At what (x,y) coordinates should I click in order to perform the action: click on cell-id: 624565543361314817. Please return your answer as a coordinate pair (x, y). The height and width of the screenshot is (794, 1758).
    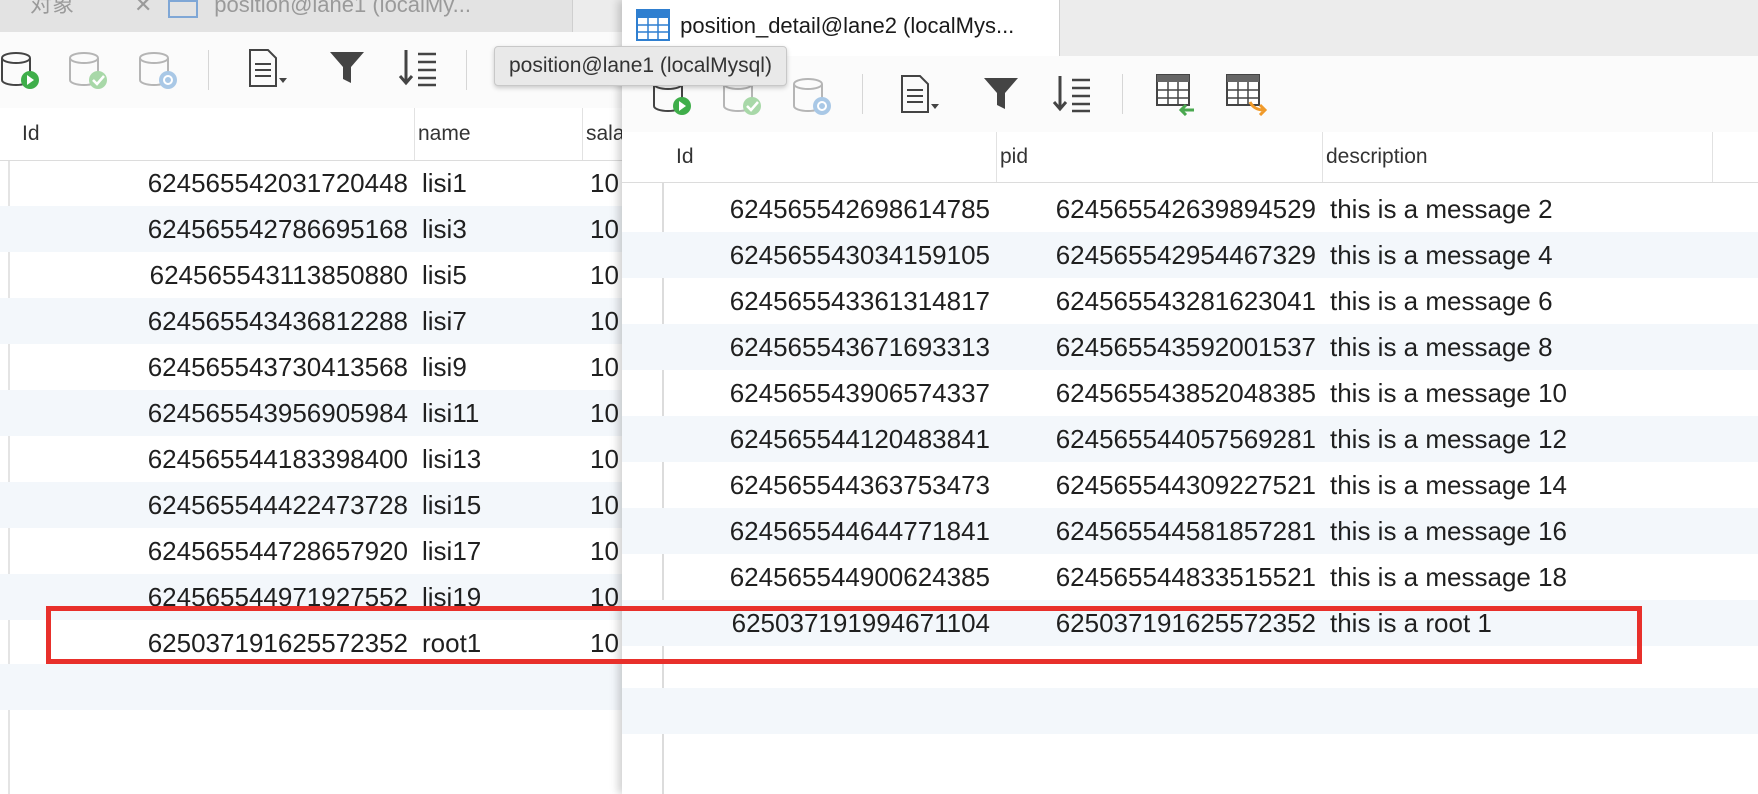
    Looking at the image, I should click on (829, 301).